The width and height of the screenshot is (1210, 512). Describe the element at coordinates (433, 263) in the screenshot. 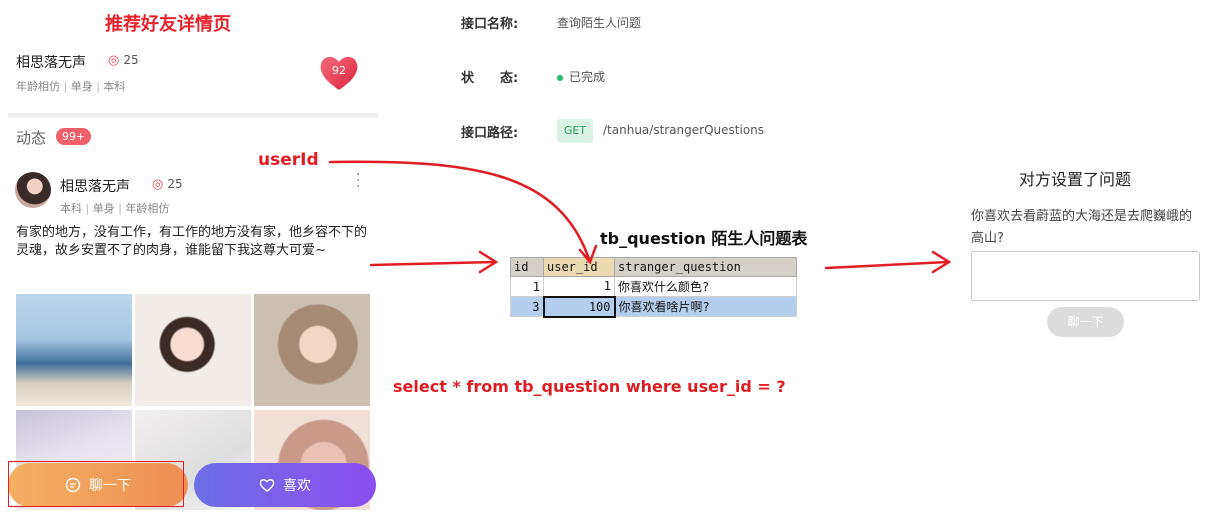

I see `to-table-arrow` at that location.